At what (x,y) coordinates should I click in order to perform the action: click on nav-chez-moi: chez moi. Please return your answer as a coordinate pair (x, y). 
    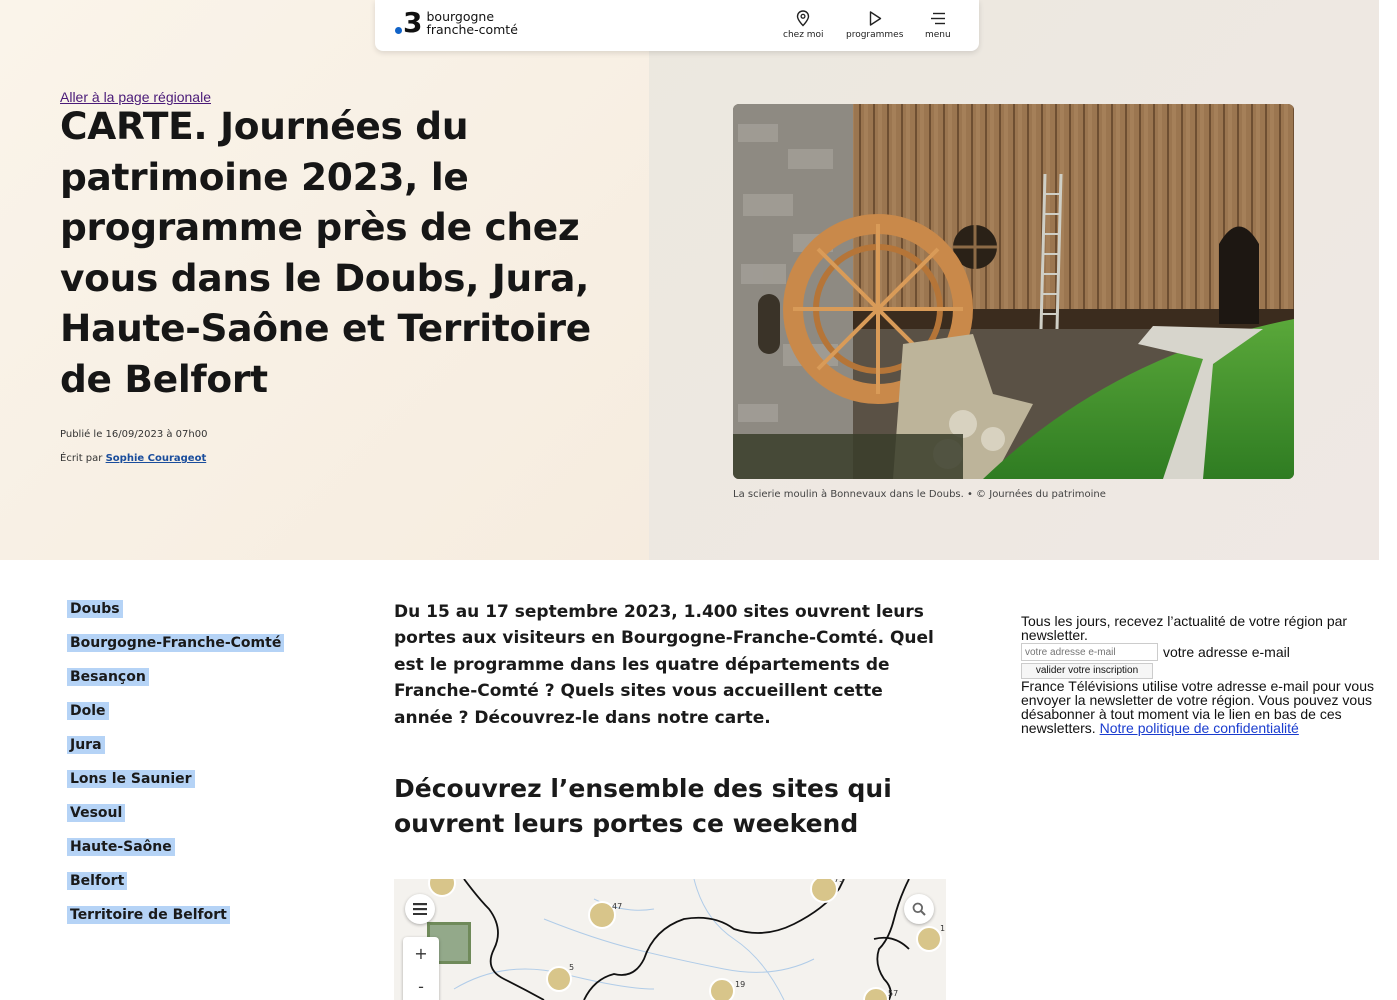
    Looking at the image, I should click on (803, 25).